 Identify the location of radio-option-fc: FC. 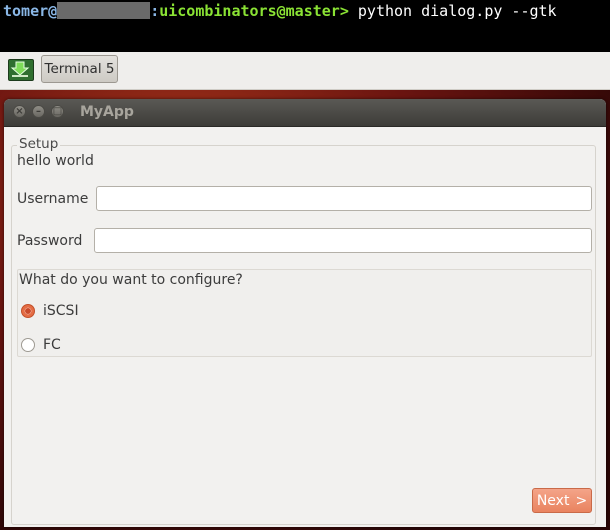
(41, 345).